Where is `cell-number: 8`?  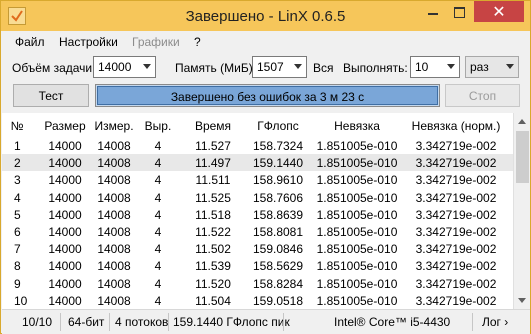
cell-number: 8 is located at coordinates (17, 266).